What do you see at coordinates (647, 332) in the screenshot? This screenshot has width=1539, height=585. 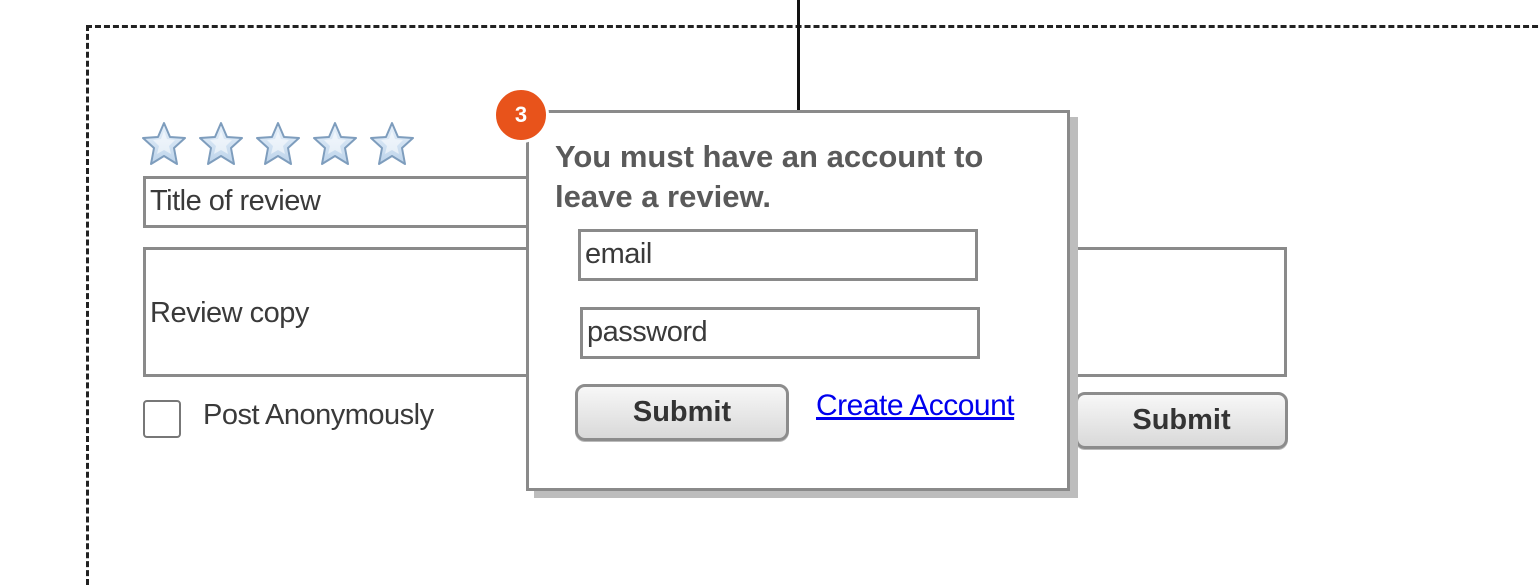 I see `password-placeholder: password` at bounding box center [647, 332].